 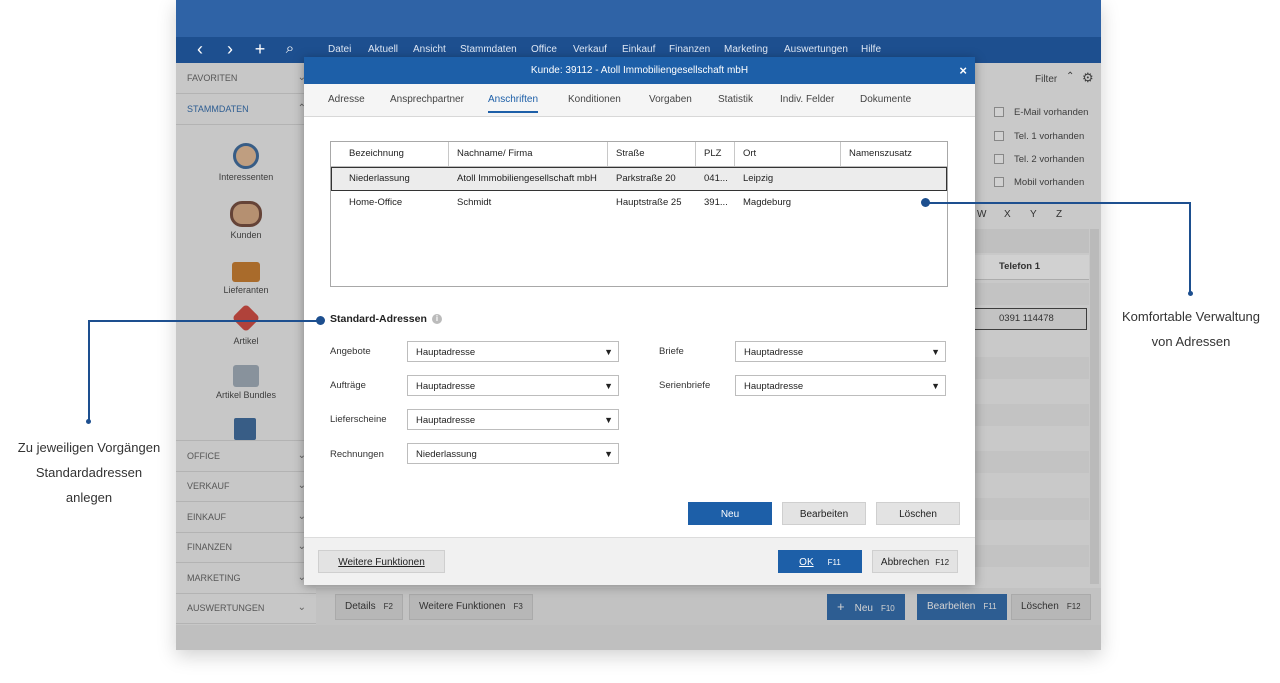 What do you see at coordinates (894, 179) in the screenshot?
I see `table-cell` at bounding box center [894, 179].